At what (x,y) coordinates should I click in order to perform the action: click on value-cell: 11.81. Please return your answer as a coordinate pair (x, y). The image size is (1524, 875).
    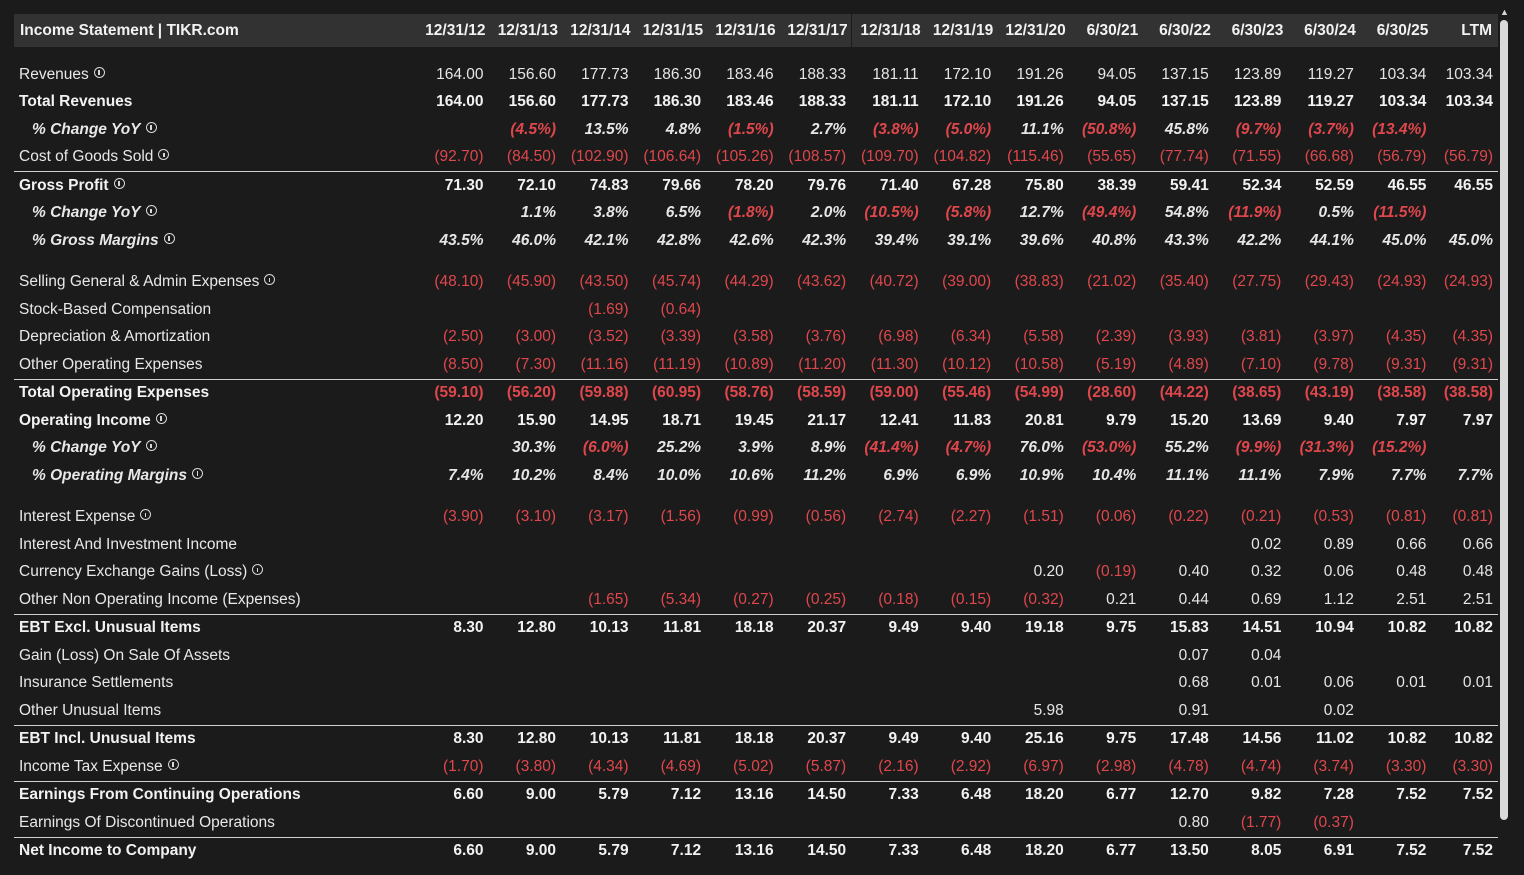
    Looking at the image, I should click on (670, 627).